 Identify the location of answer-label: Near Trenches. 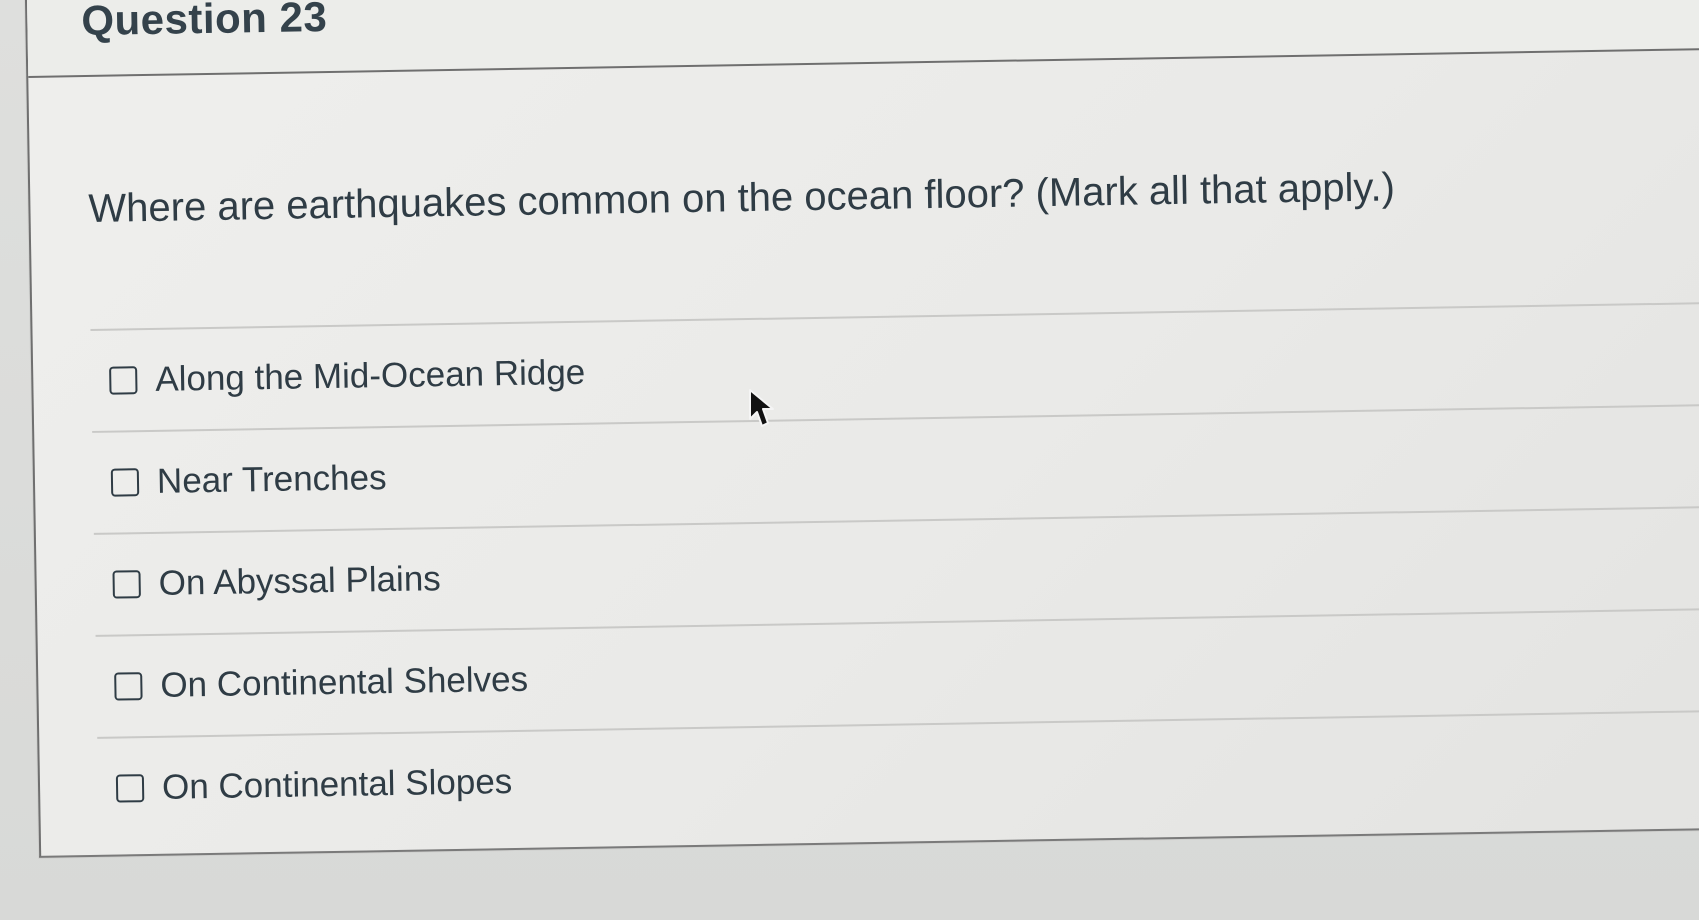
(271, 479).